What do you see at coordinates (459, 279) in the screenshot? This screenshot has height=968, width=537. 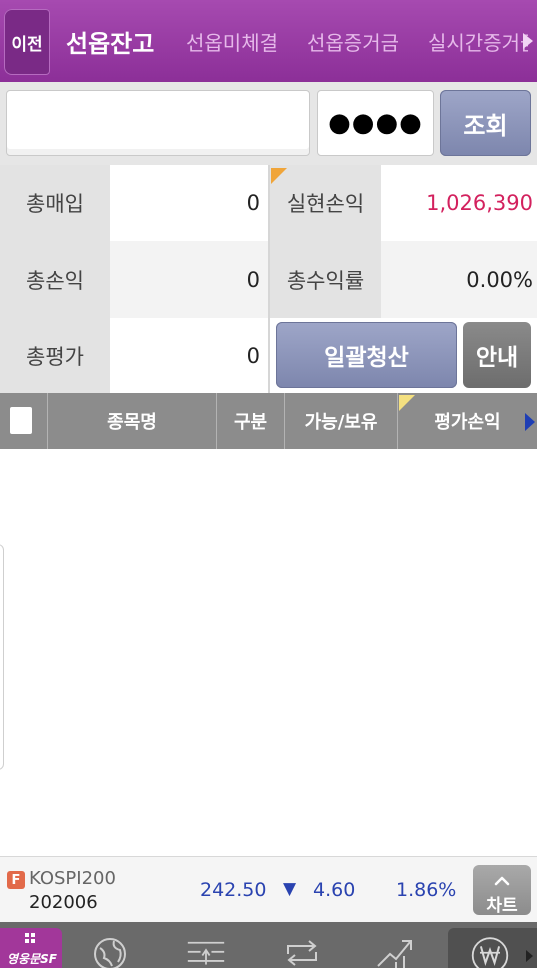 I see `total-return-value: 0.00%` at bounding box center [459, 279].